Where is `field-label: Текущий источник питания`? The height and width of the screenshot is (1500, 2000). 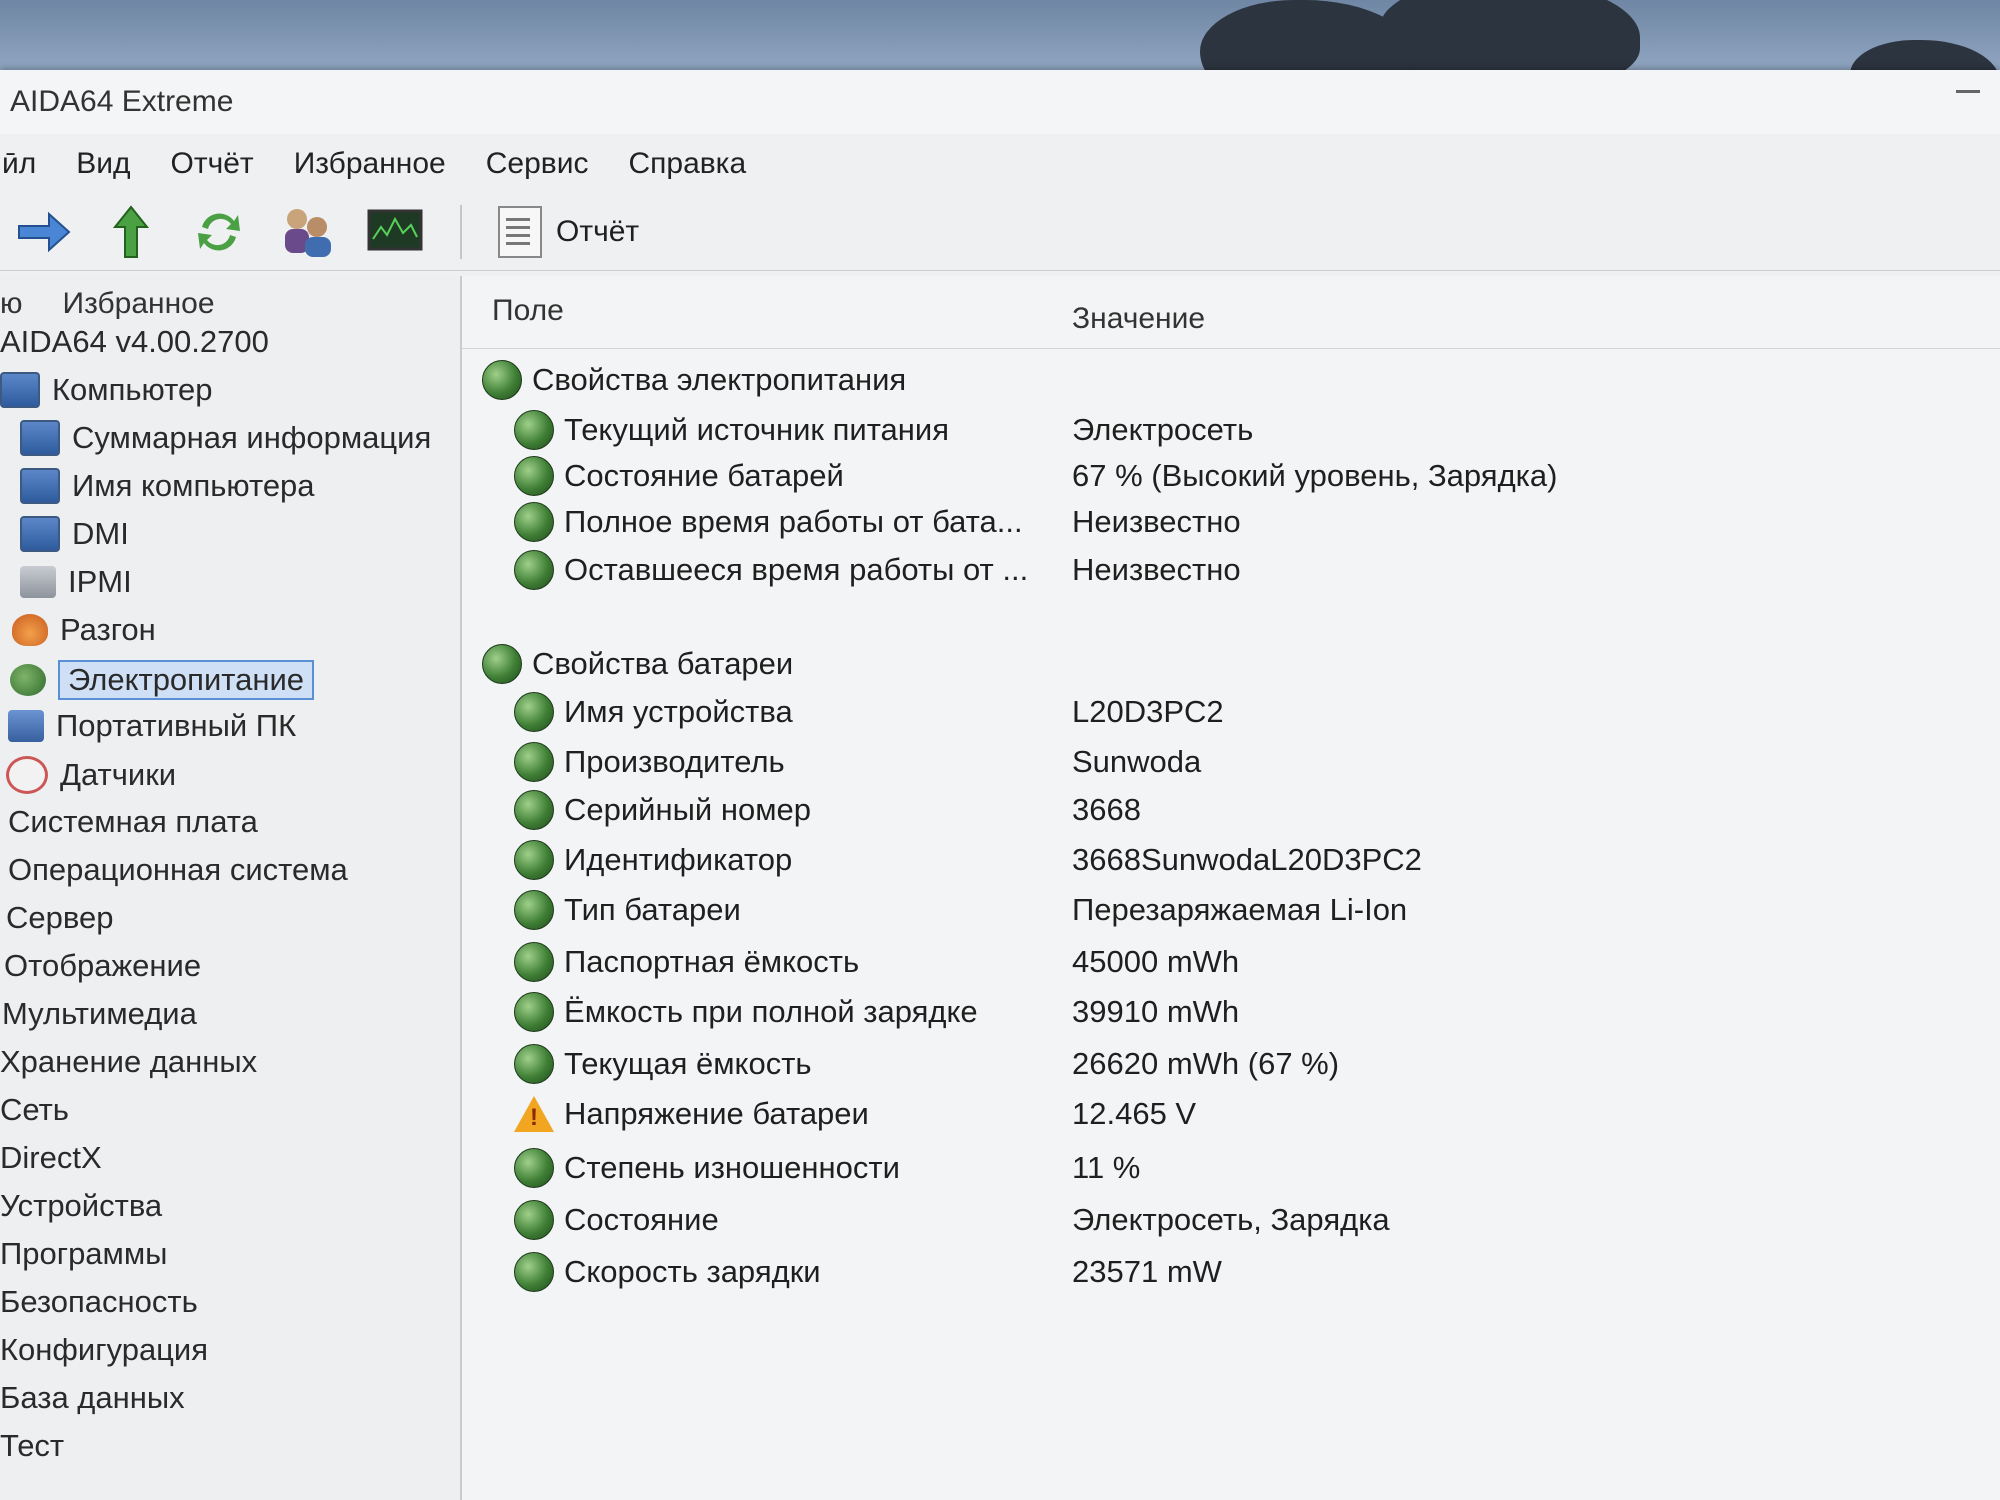
field-label: Текущий источник питания is located at coordinates (757, 429).